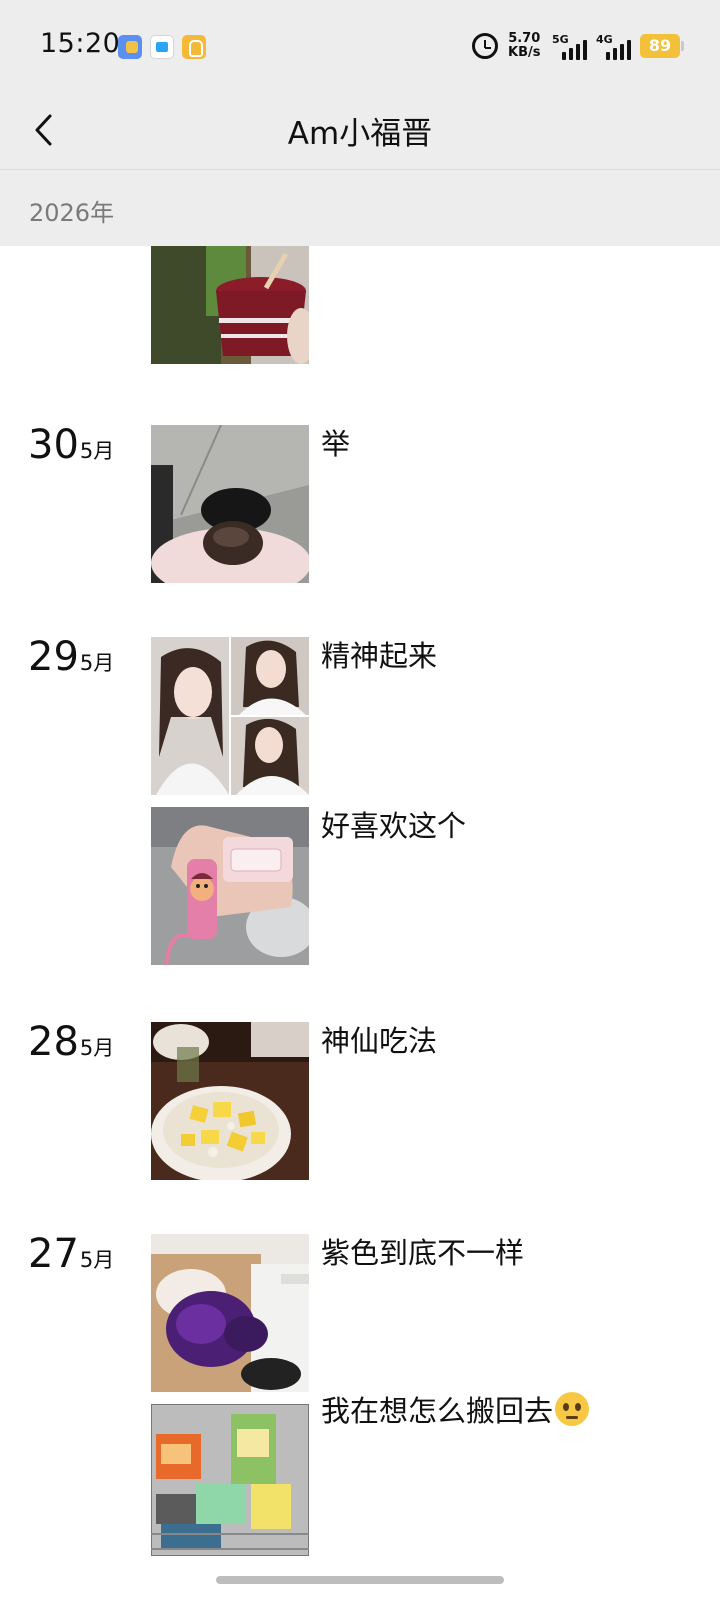 The image size is (720, 1600). What do you see at coordinates (524, 38) in the screenshot?
I see `network-speed-value: 5.70` at bounding box center [524, 38].